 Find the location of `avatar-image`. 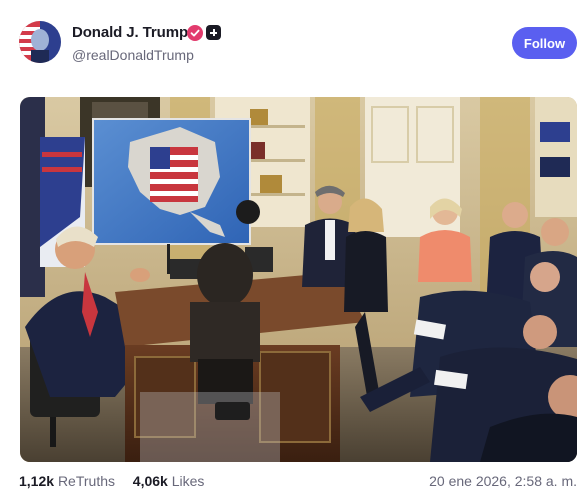

avatar-image is located at coordinates (40, 42).